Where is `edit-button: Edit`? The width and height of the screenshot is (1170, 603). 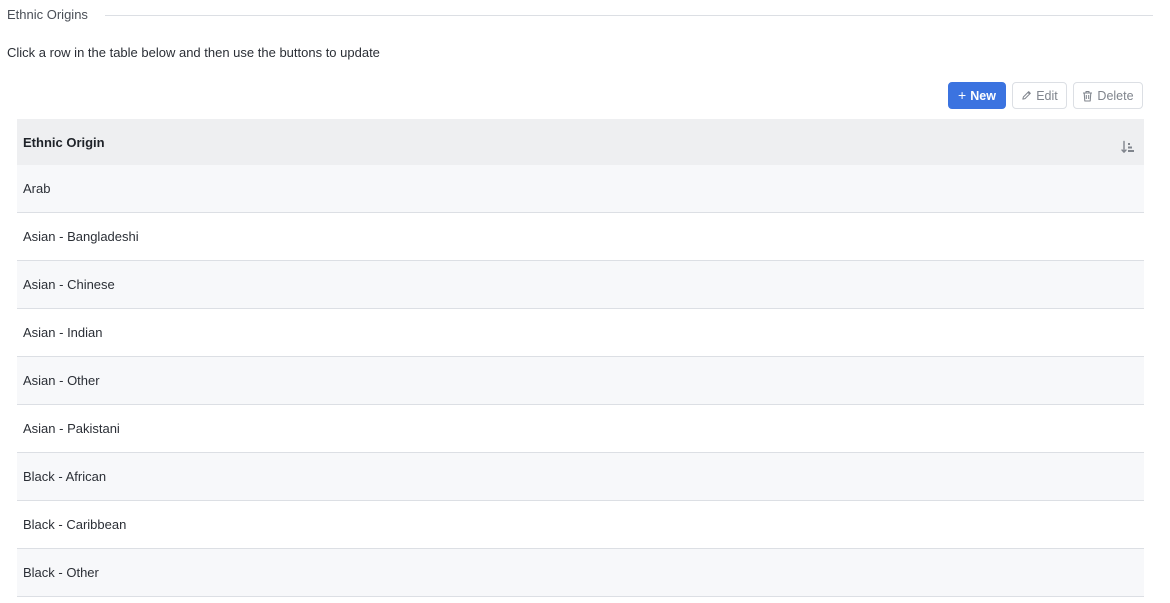
edit-button: Edit is located at coordinates (1039, 95).